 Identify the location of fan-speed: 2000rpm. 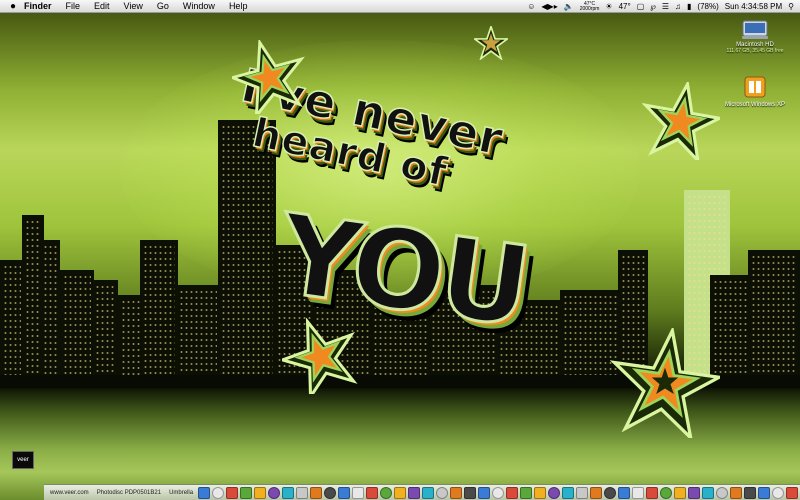
(589, 8).